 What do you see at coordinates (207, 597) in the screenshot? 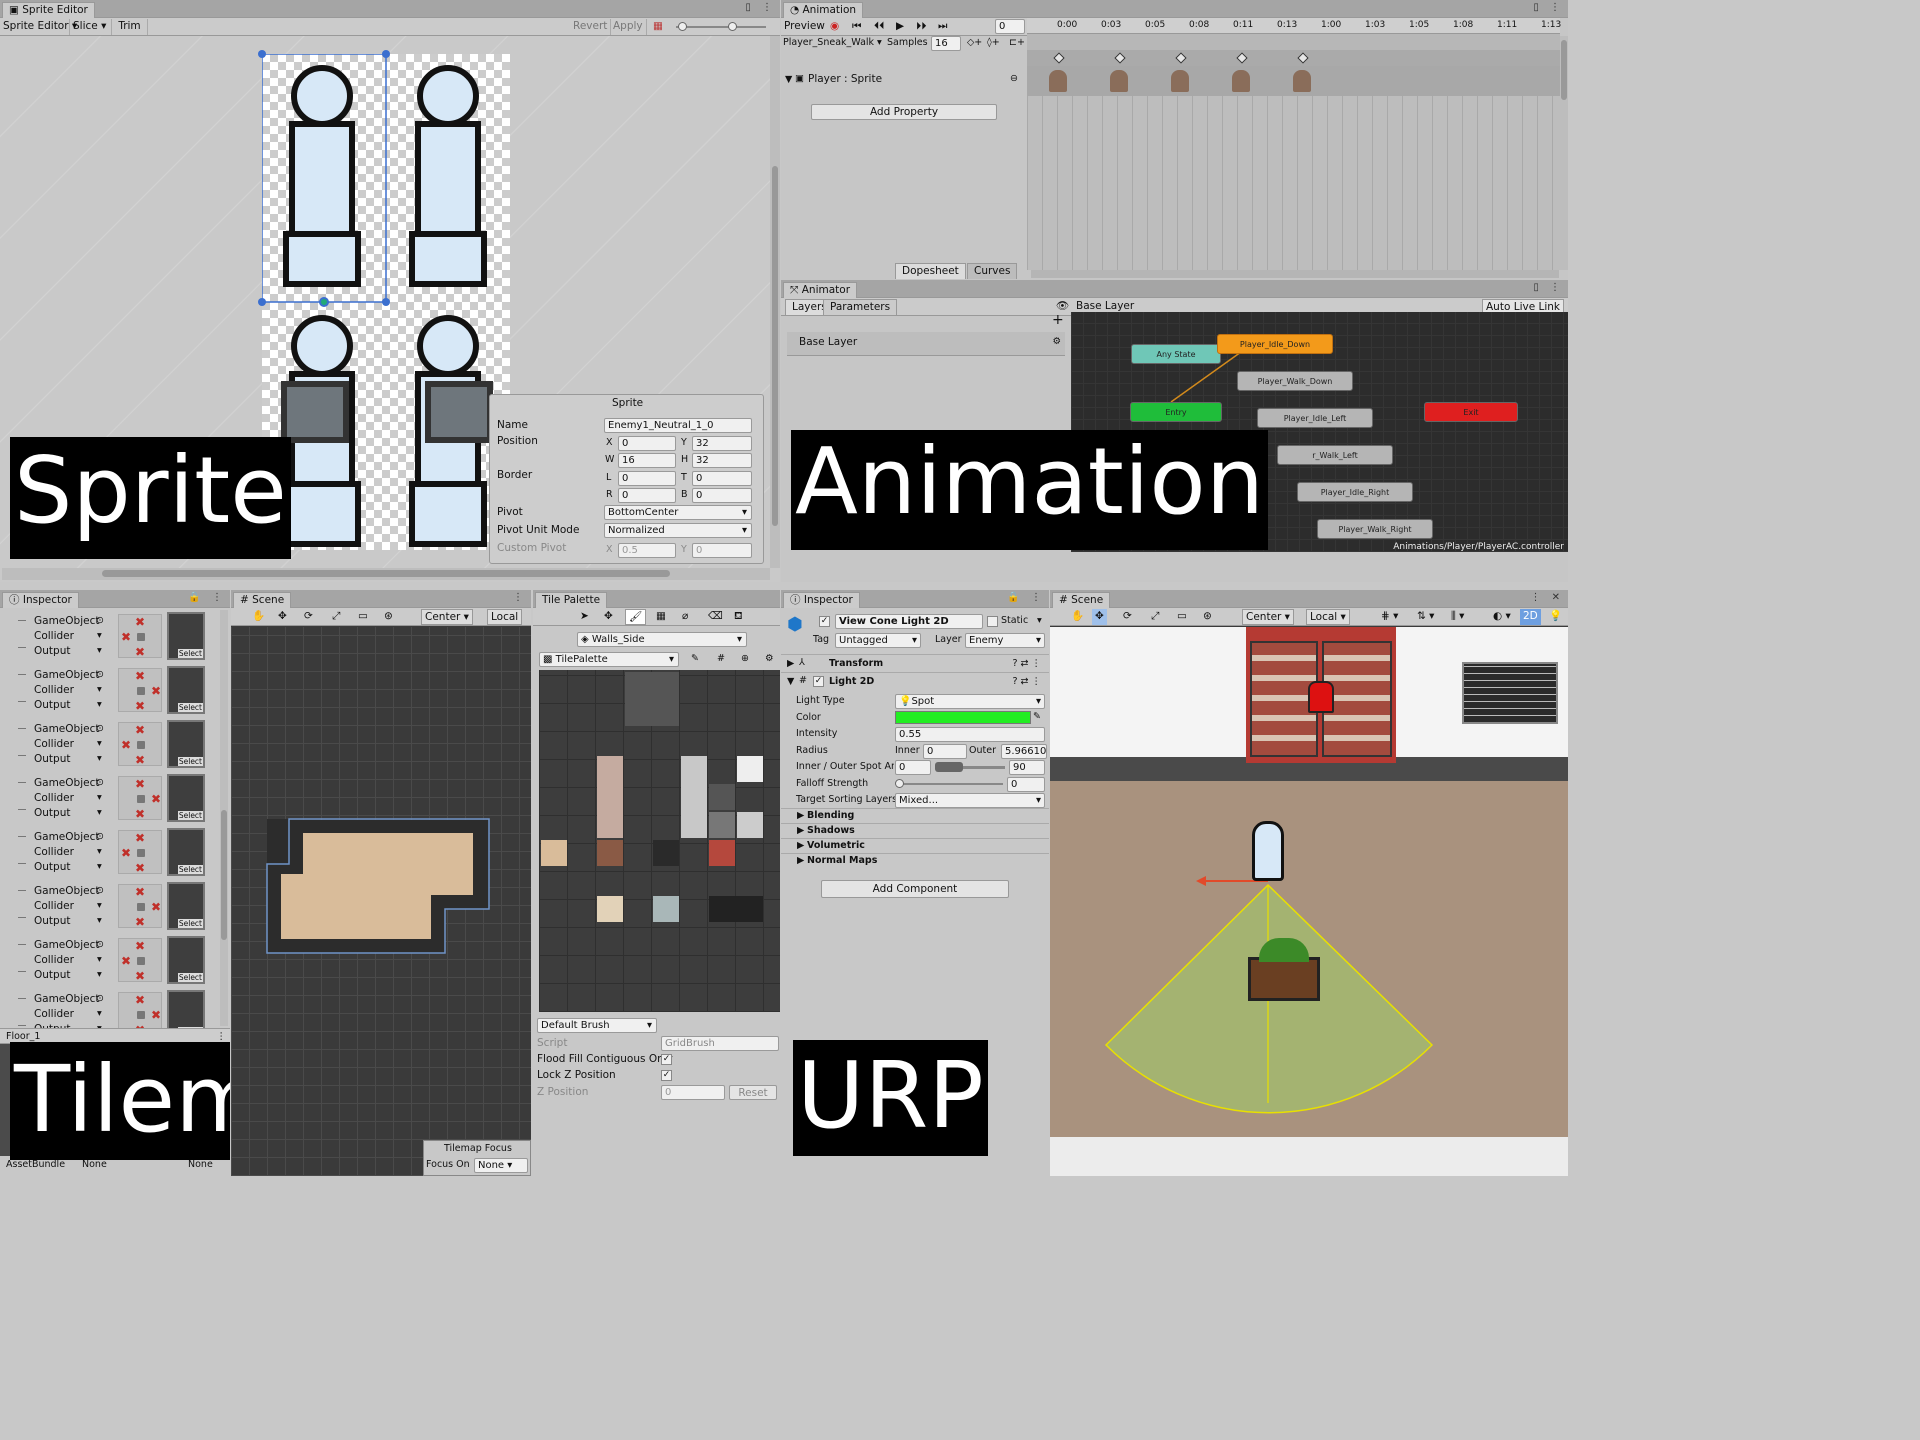
I see `lock-icon: 🔒 ⋮` at bounding box center [207, 597].